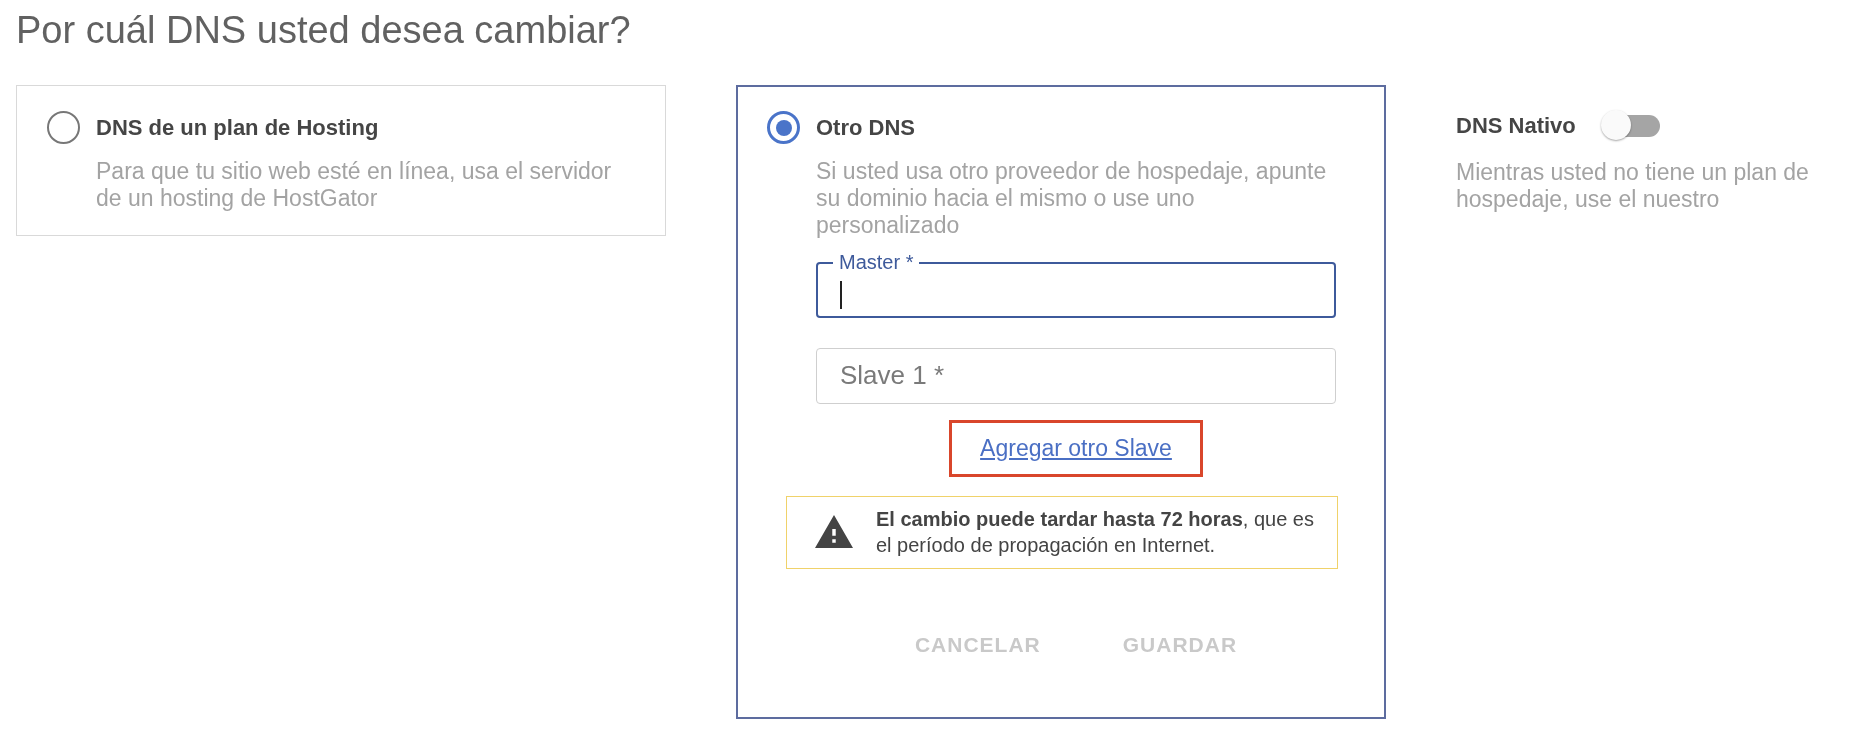 The image size is (1852, 730). Describe the element at coordinates (324, 31) in the screenshot. I see `page-heading: Por cuál DNS usted desea cambiar?` at that location.